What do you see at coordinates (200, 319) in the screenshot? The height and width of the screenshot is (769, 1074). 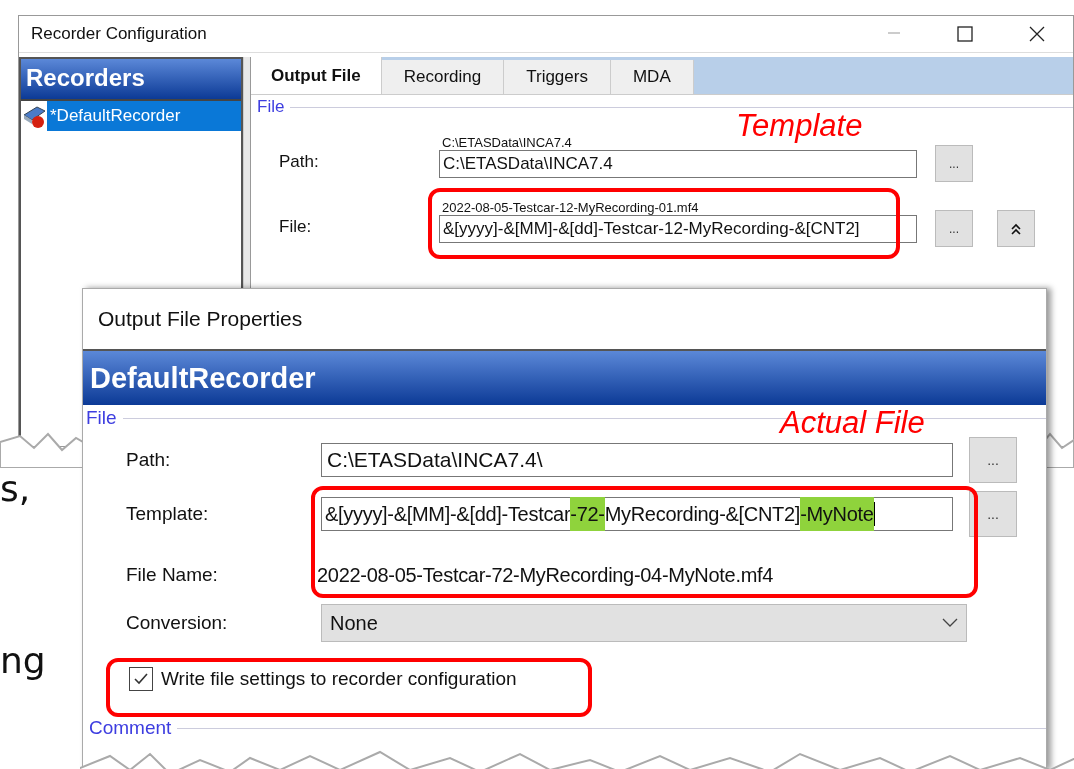 I see `dialog-title: Output File Properties` at bounding box center [200, 319].